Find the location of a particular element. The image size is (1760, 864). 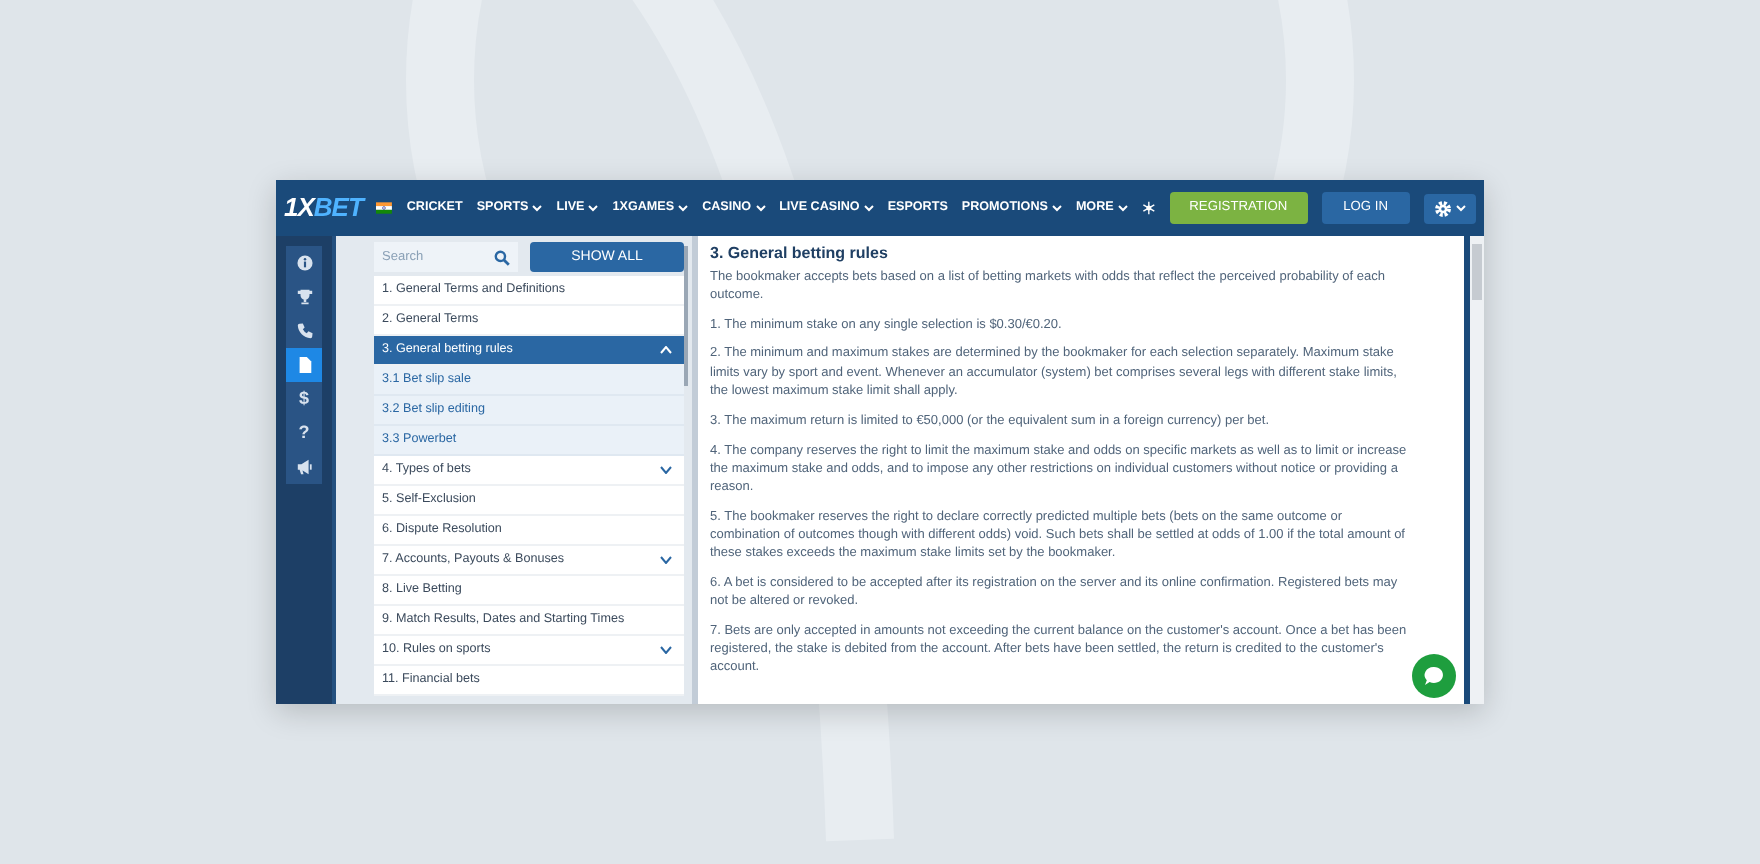

megaphone-icon is located at coordinates (304, 467).